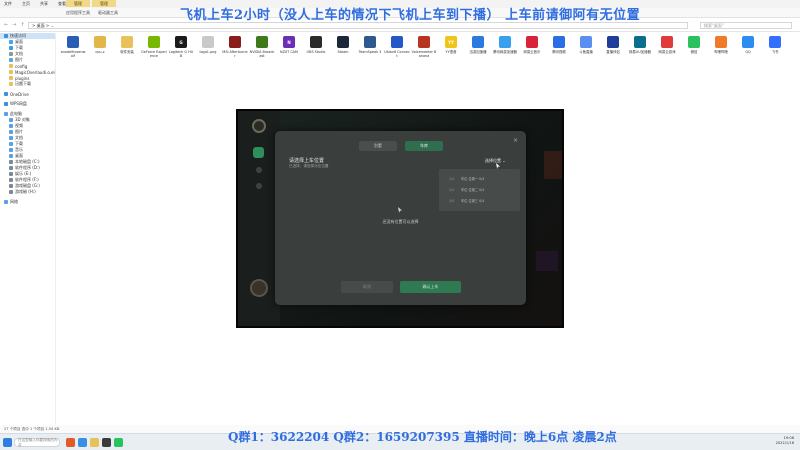  What do you see at coordinates (424, 146) in the screenshot?
I see `tab-garage: 车库` at bounding box center [424, 146].